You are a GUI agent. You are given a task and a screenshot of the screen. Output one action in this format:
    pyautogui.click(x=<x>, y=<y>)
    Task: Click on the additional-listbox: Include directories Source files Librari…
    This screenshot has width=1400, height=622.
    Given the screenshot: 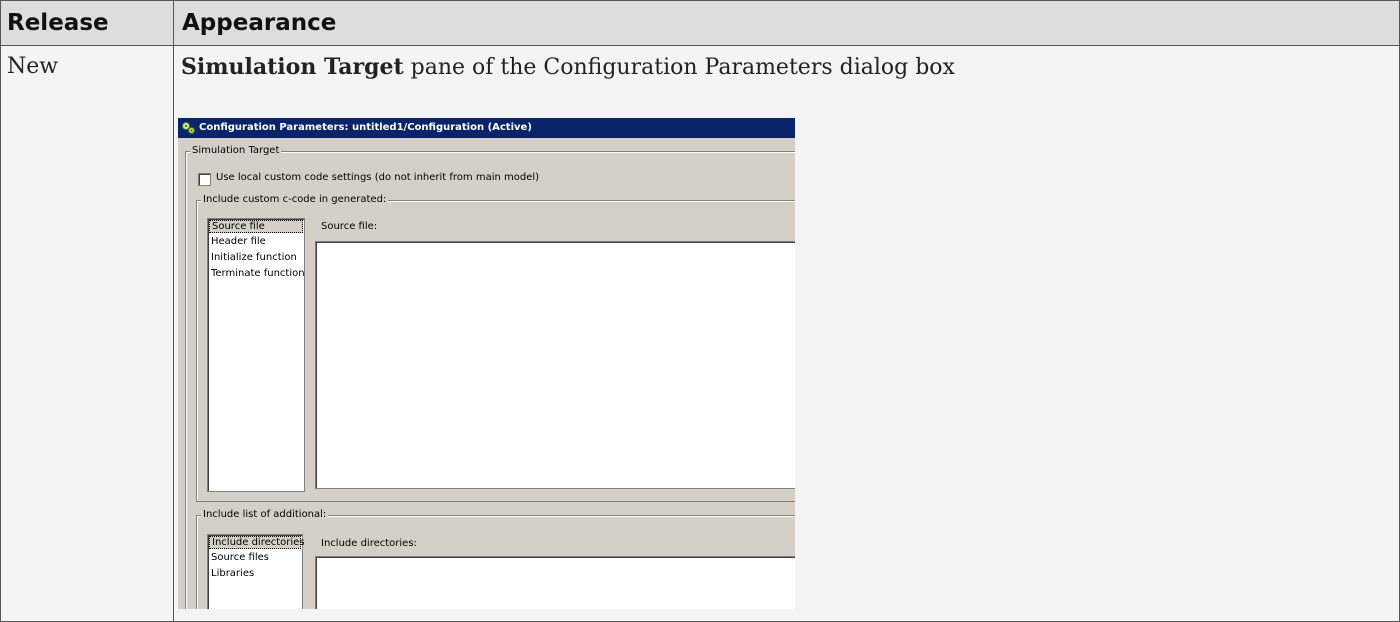 What is the action you would take?
    pyautogui.click(x=256, y=571)
    